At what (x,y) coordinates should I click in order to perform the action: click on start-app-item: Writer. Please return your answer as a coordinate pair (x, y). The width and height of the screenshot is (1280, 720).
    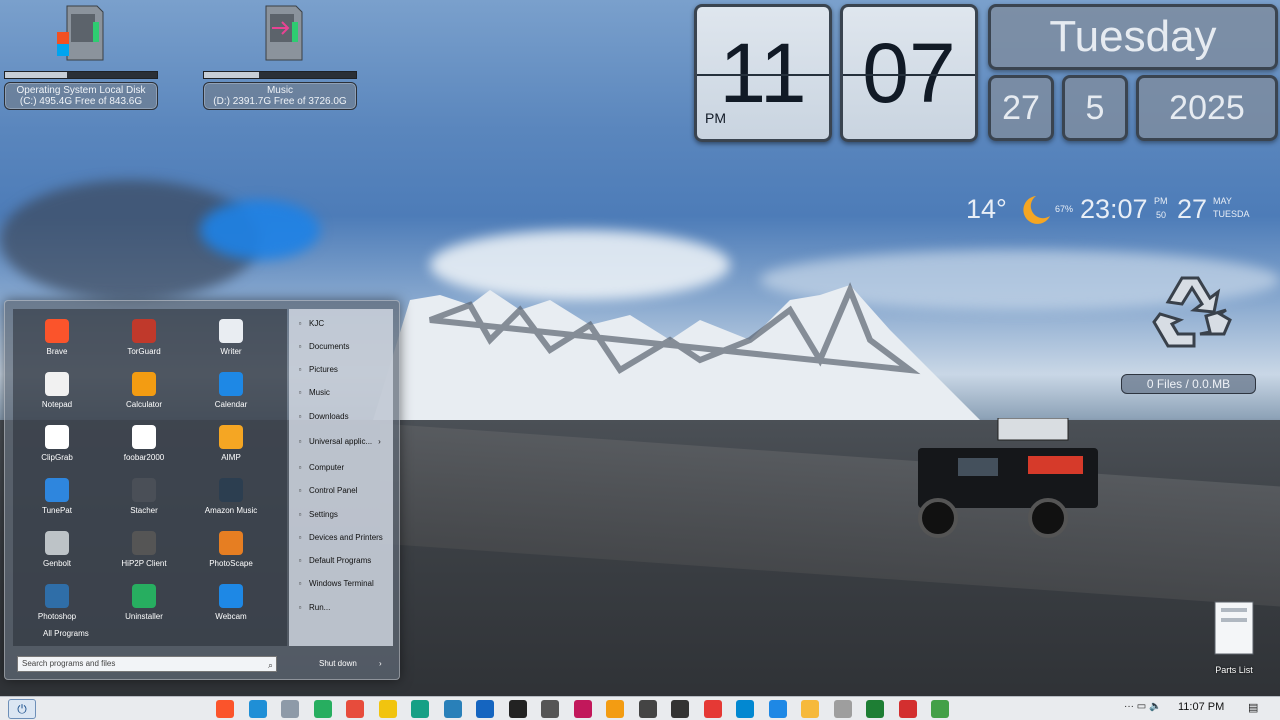
    Looking at the image, I should click on (231, 337).